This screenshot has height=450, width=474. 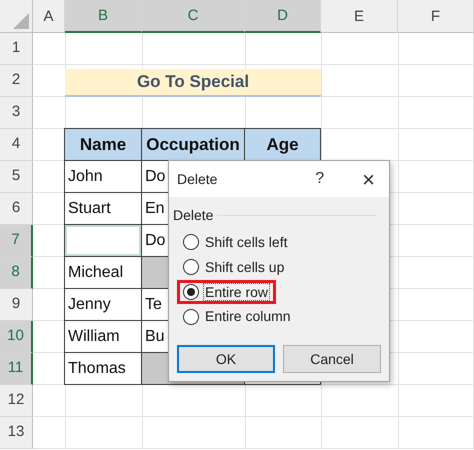 I want to click on option-label: Entire column, so click(x=248, y=316).